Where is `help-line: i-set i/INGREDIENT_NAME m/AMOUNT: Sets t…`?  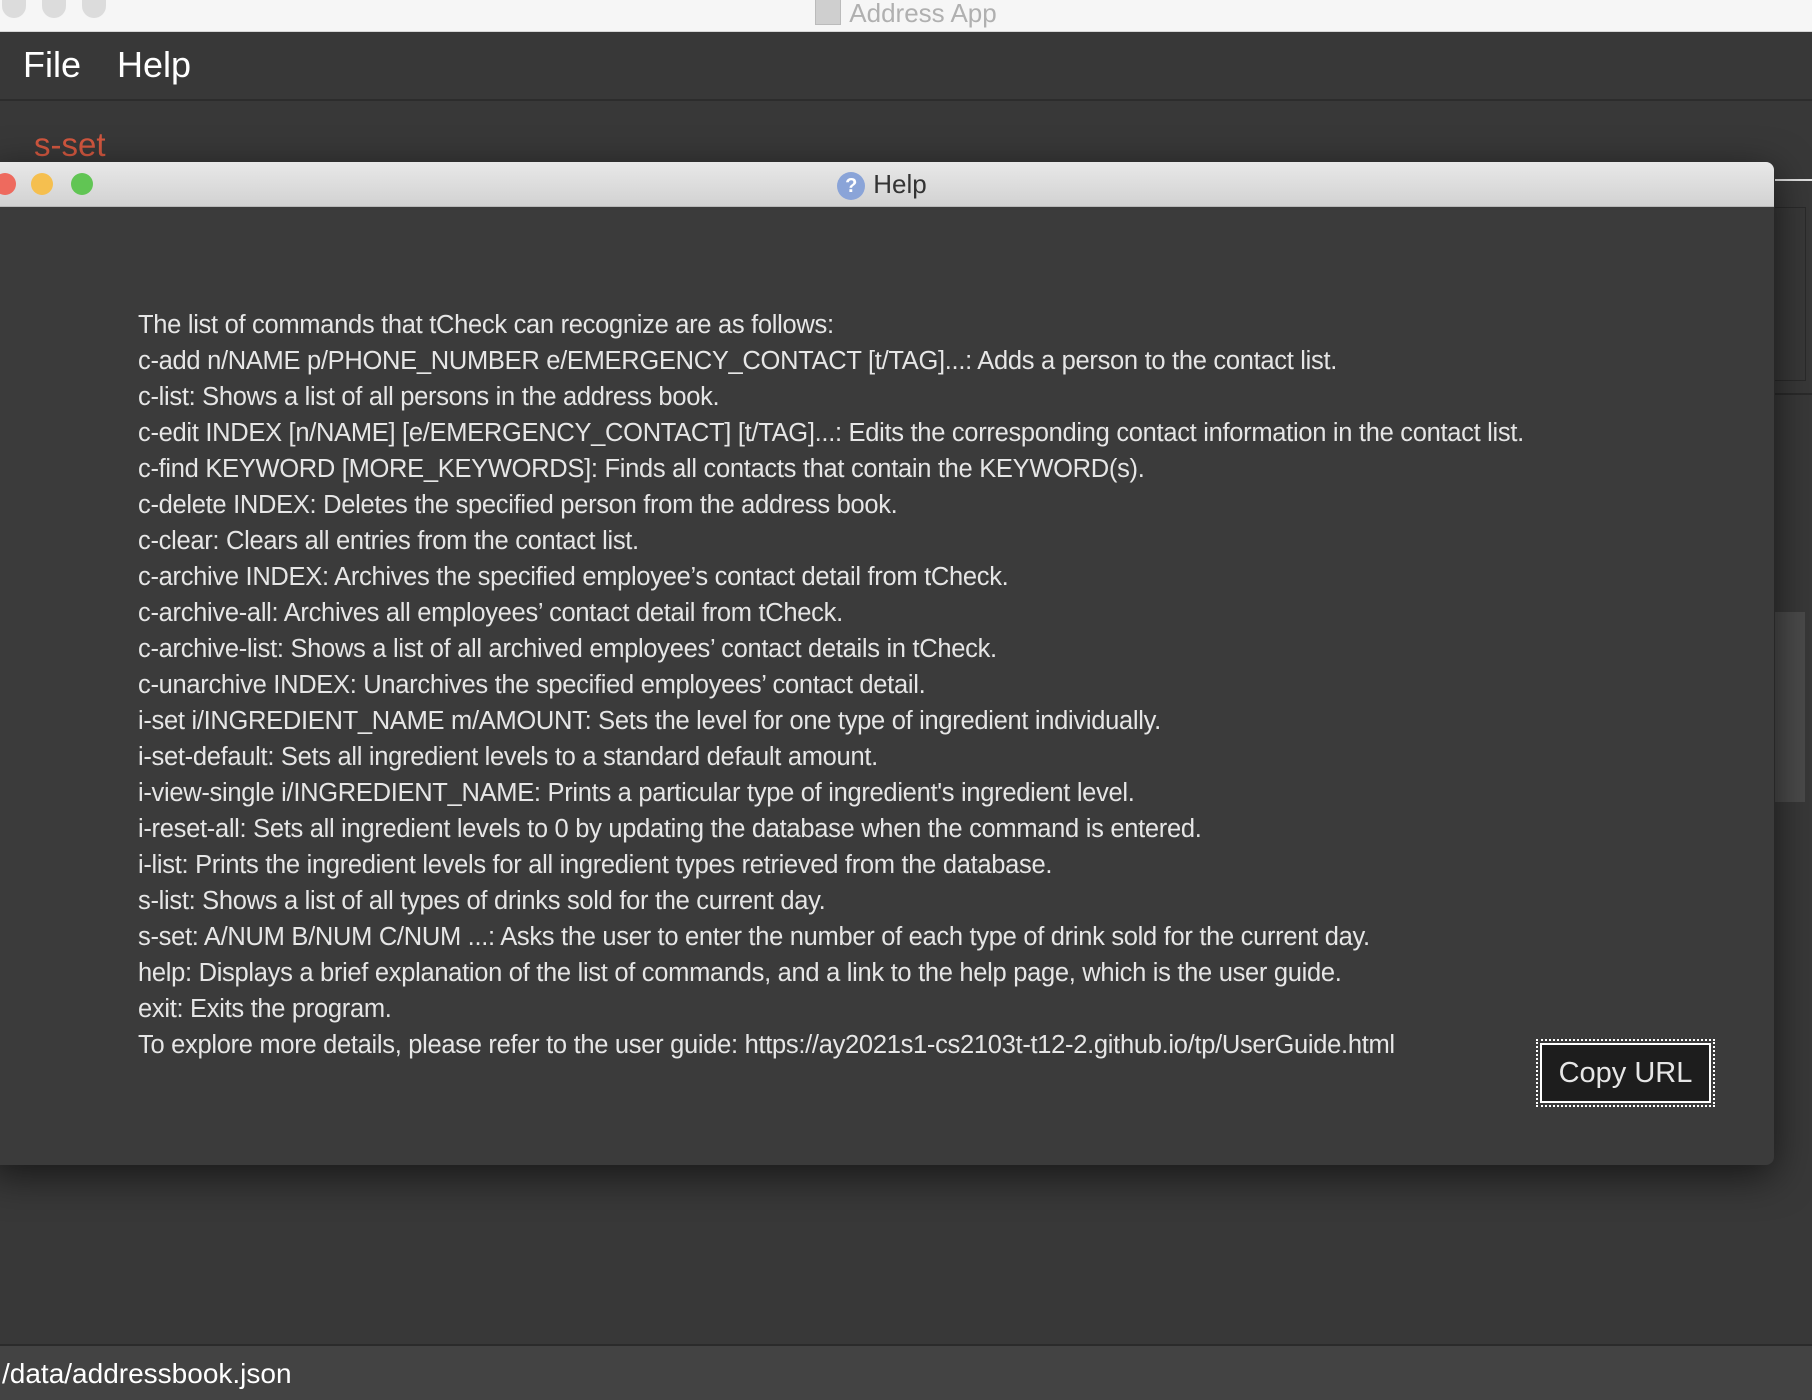
help-line: i-set i/INGREDIENT_NAME m/AMOUNT: Sets t… is located at coordinates (649, 721).